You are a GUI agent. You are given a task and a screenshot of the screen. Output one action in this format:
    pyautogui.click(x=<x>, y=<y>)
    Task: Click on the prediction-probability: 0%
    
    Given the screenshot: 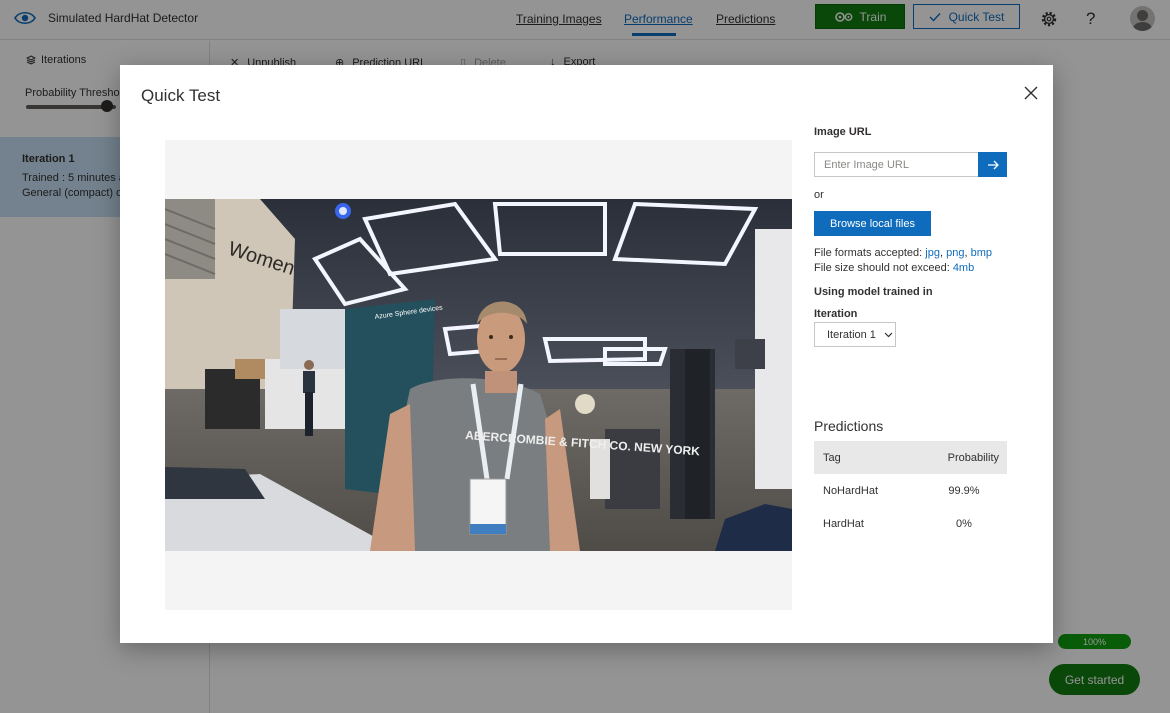 What is the action you would take?
    pyautogui.click(x=964, y=523)
    